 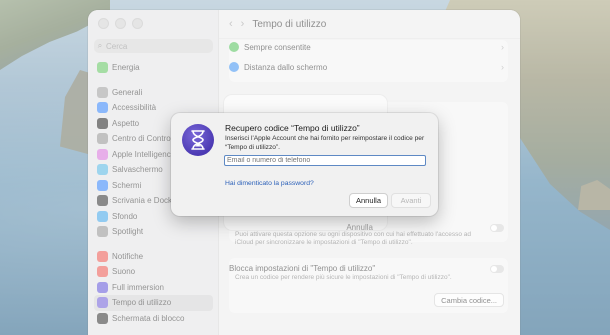 What do you see at coordinates (411, 200) in the screenshot?
I see `next-button: Avanti` at bounding box center [411, 200].